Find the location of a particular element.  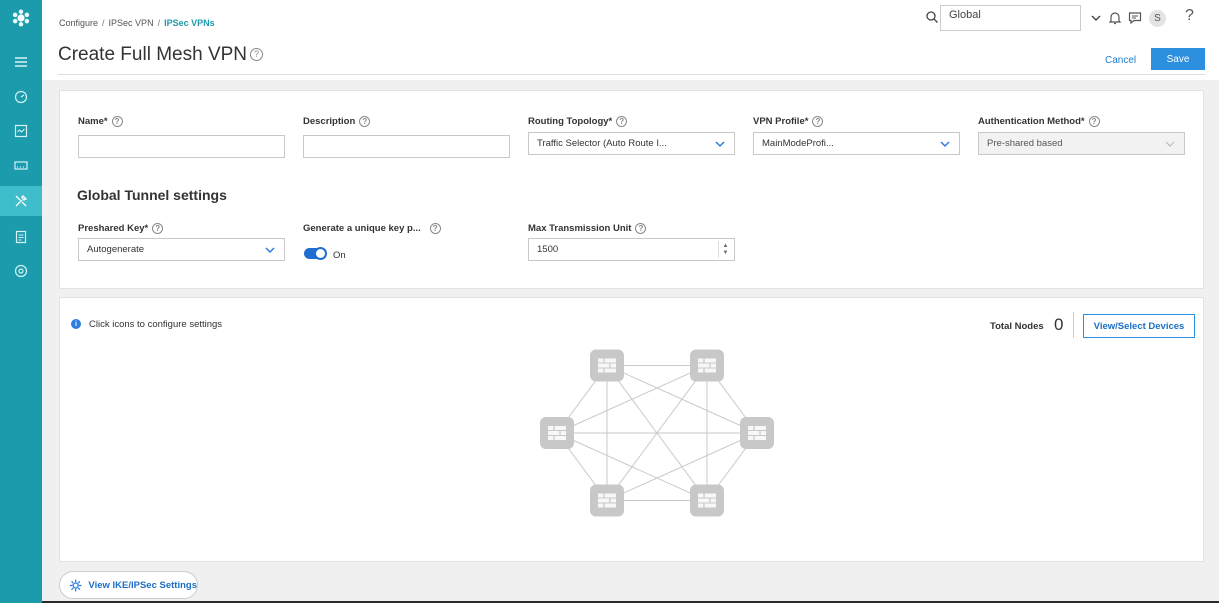

sidebar-item-monitor is located at coordinates (21, 131).